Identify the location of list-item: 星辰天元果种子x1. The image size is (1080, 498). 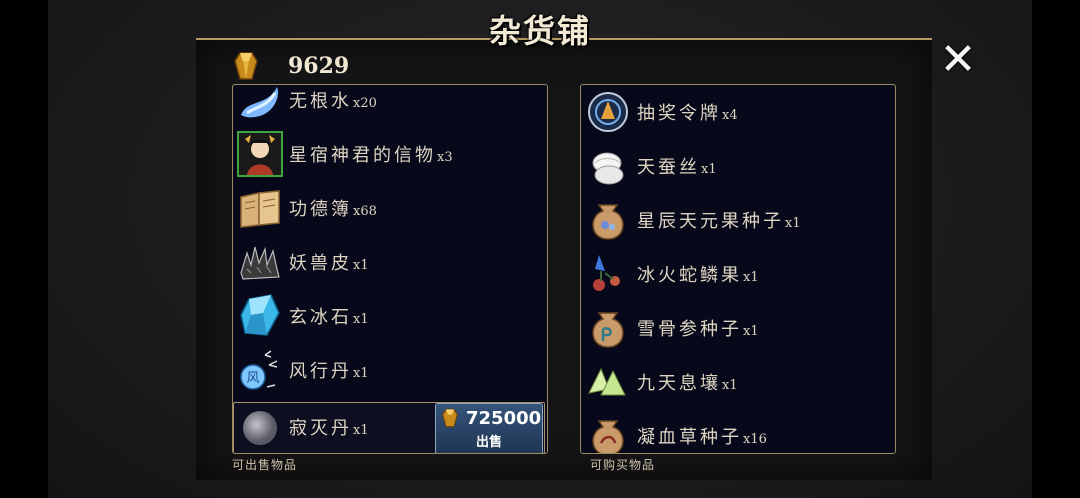
(738, 220).